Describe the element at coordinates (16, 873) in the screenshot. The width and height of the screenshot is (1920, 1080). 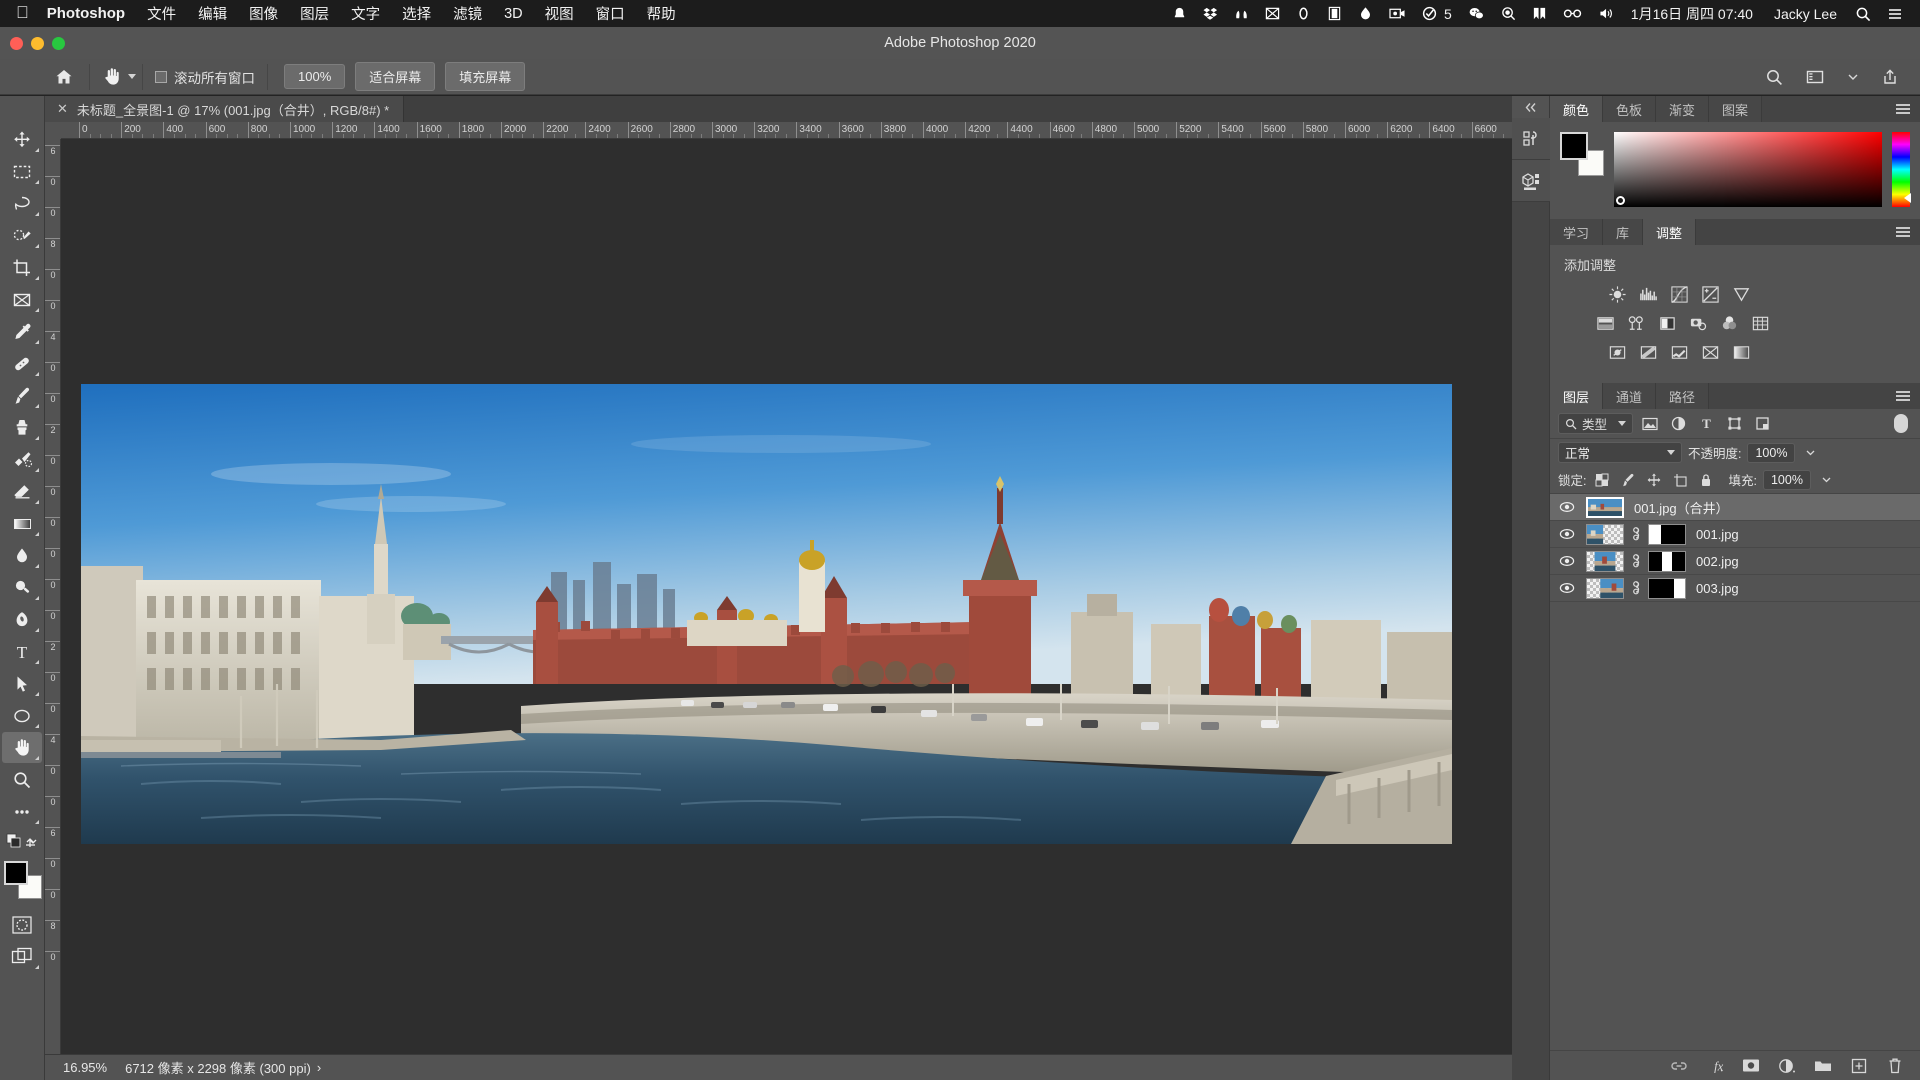
I see `foreground-color-swatch` at that location.